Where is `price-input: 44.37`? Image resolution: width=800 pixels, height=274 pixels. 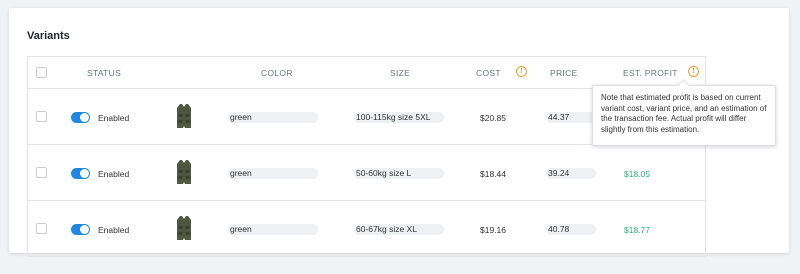 price-input: 44.37 is located at coordinates (571, 117).